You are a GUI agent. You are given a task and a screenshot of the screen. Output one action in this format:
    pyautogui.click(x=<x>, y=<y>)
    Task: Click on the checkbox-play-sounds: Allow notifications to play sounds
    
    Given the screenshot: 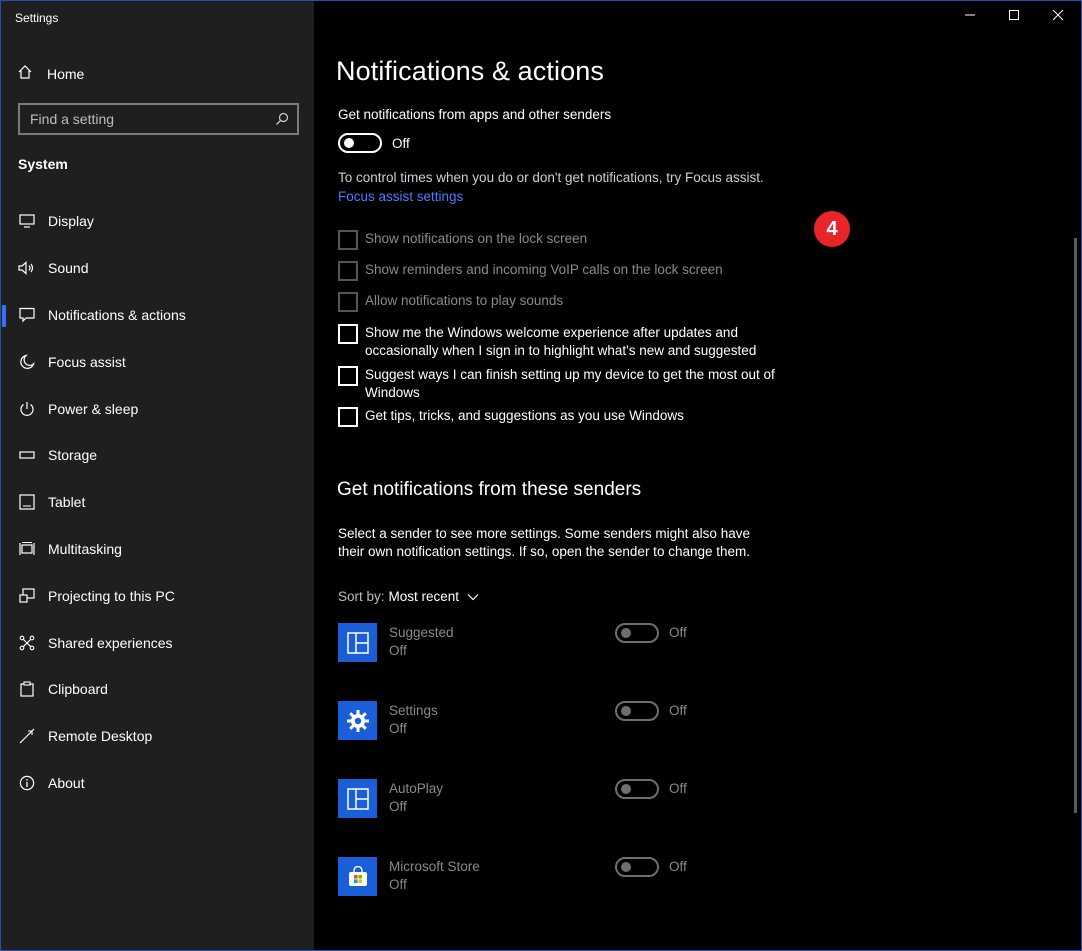 What is the action you would take?
    pyautogui.click(x=558, y=302)
    